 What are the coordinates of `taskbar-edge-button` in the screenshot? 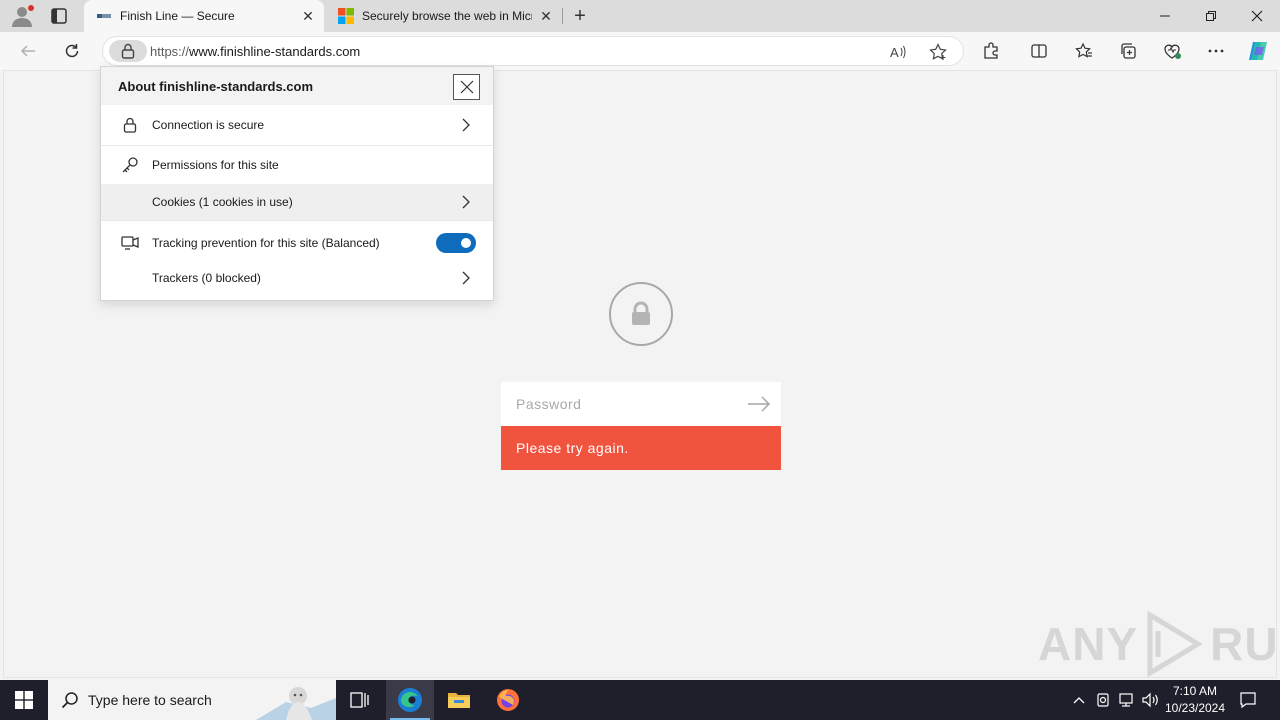 It's located at (410, 700).